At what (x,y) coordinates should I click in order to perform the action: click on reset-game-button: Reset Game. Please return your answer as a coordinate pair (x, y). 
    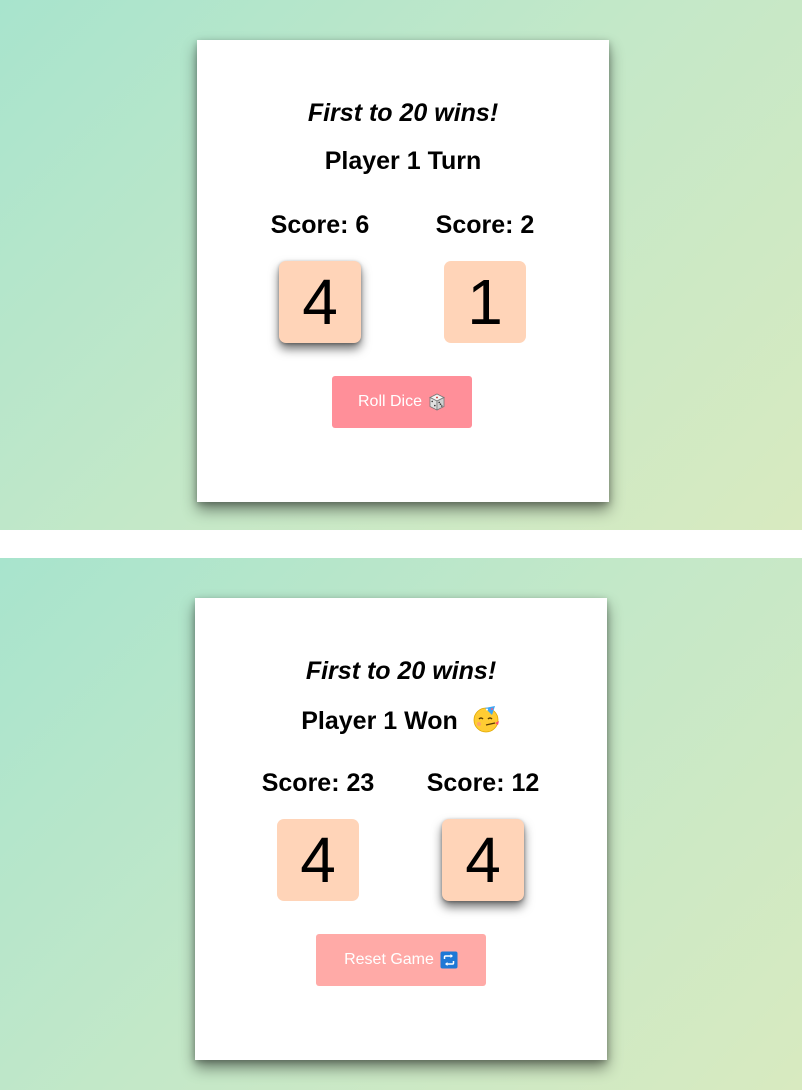
    Looking at the image, I should click on (401, 960).